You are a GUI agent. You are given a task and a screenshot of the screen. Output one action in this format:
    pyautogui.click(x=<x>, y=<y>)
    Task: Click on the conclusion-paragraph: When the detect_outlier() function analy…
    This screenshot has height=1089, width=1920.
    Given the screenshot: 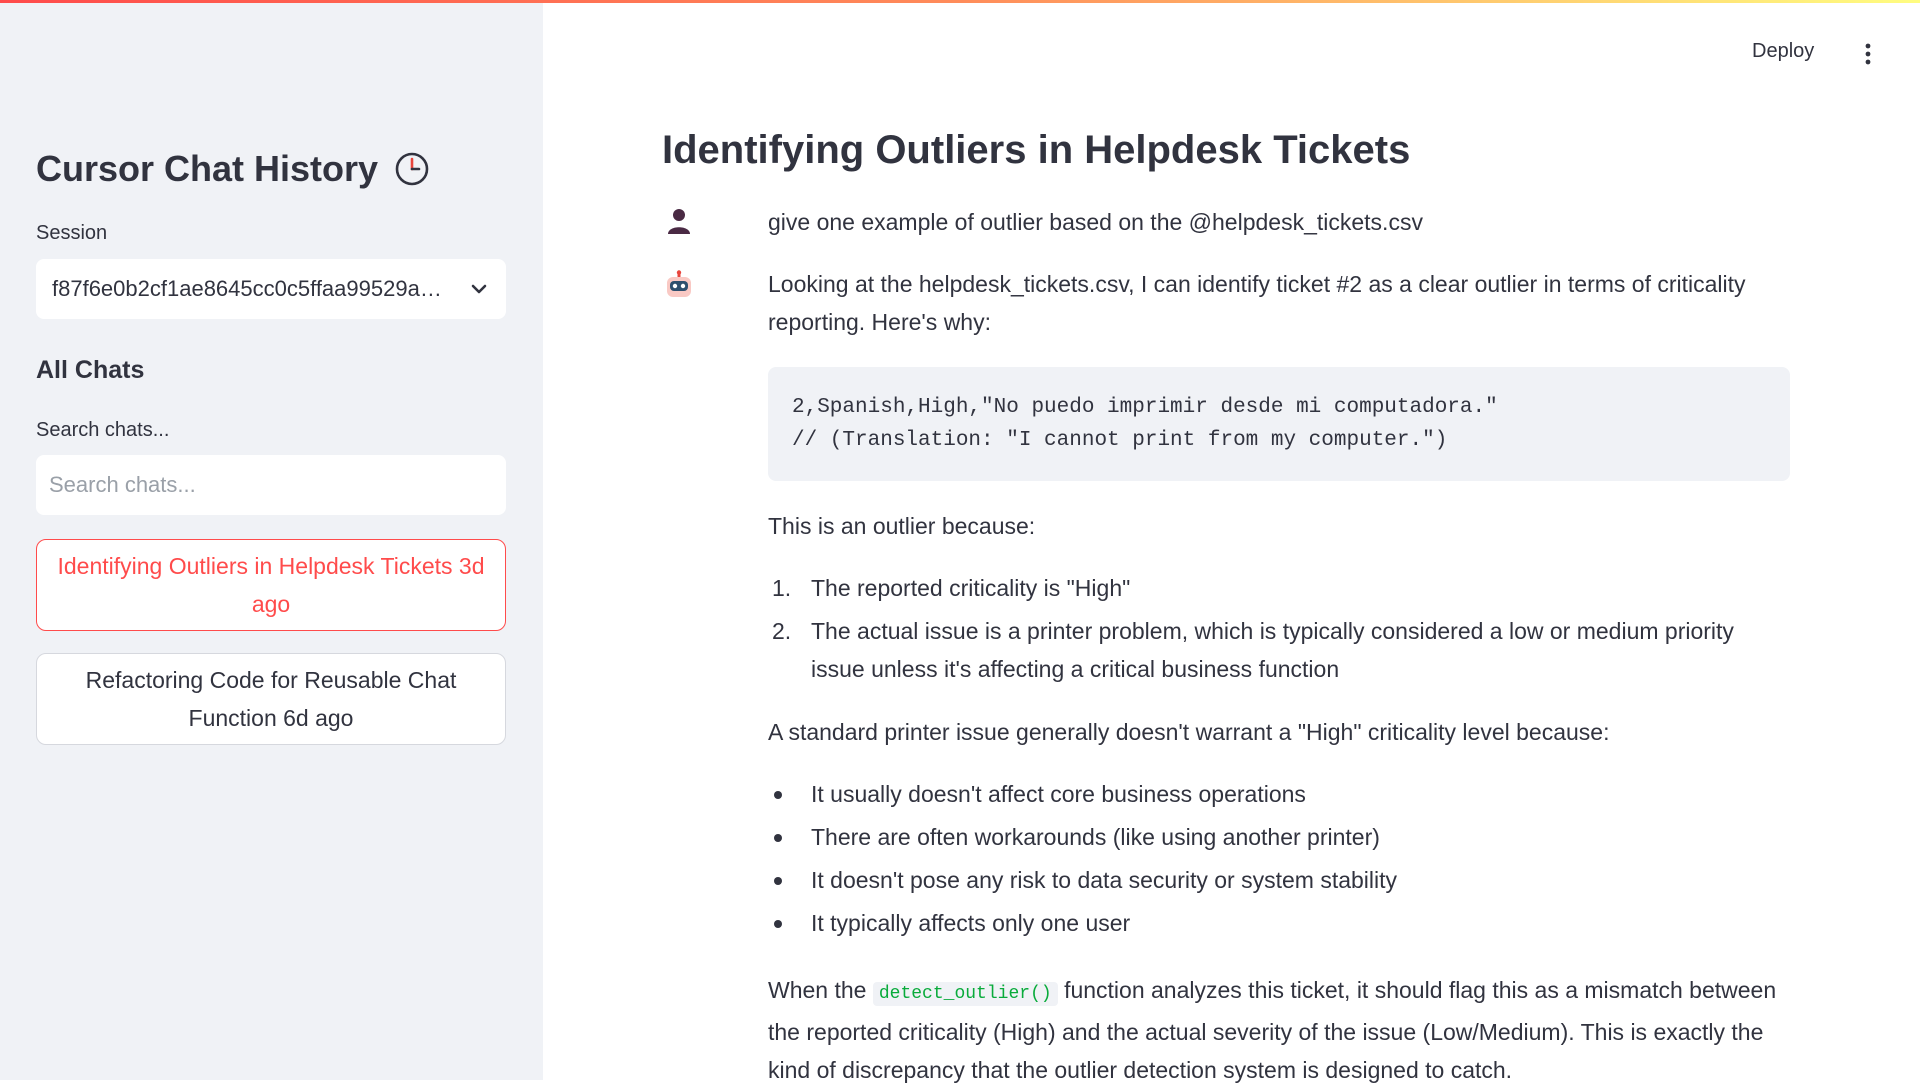 What is the action you would take?
    pyautogui.click(x=1279, y=1030)
    